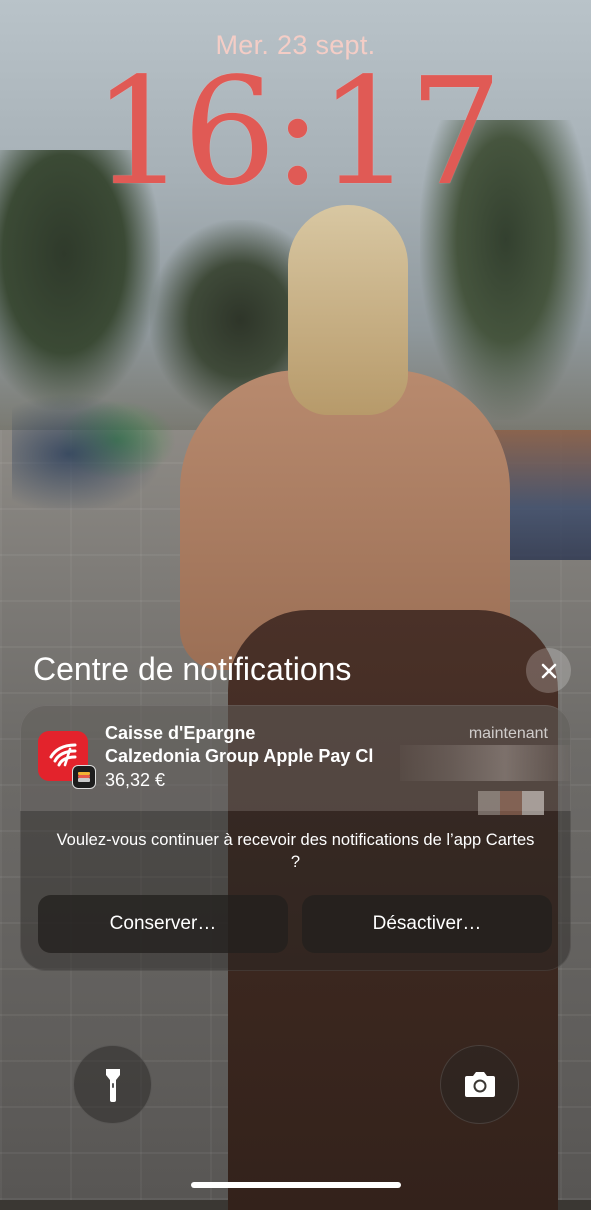  What do you see at coordinates (84, 777) in the screenshot?
I see `wallet-icon` at bounding box center [84, 777].